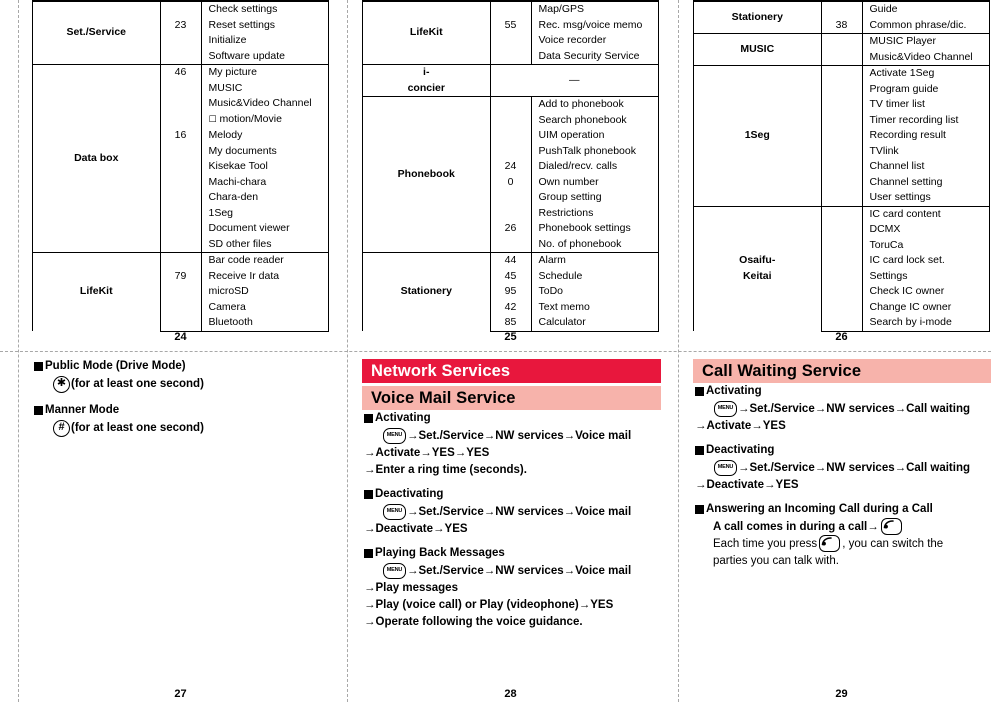 Image resolution: width=991 pixels, height=702 pixels. What do you see at coordinates (221, 212) in the screenshot?
I see `menu-item-label: 1Seg` at bounding box center [221, 212].